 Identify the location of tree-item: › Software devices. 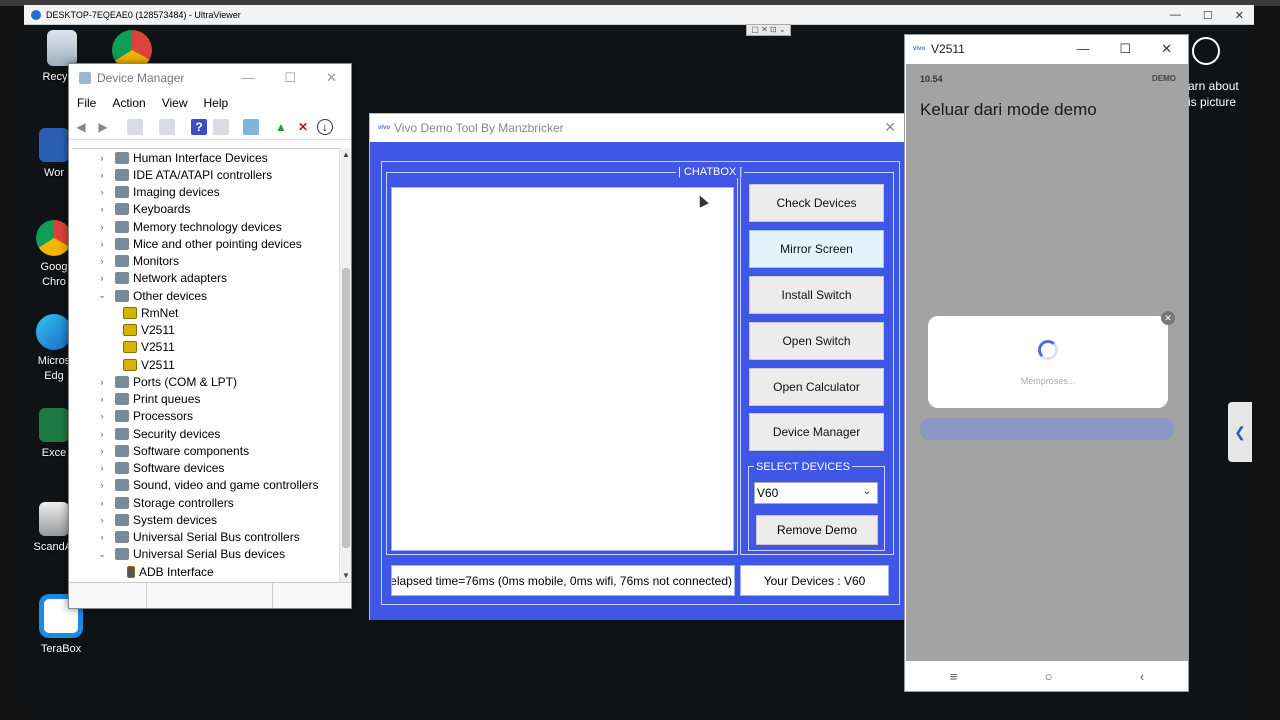
(207, 468).